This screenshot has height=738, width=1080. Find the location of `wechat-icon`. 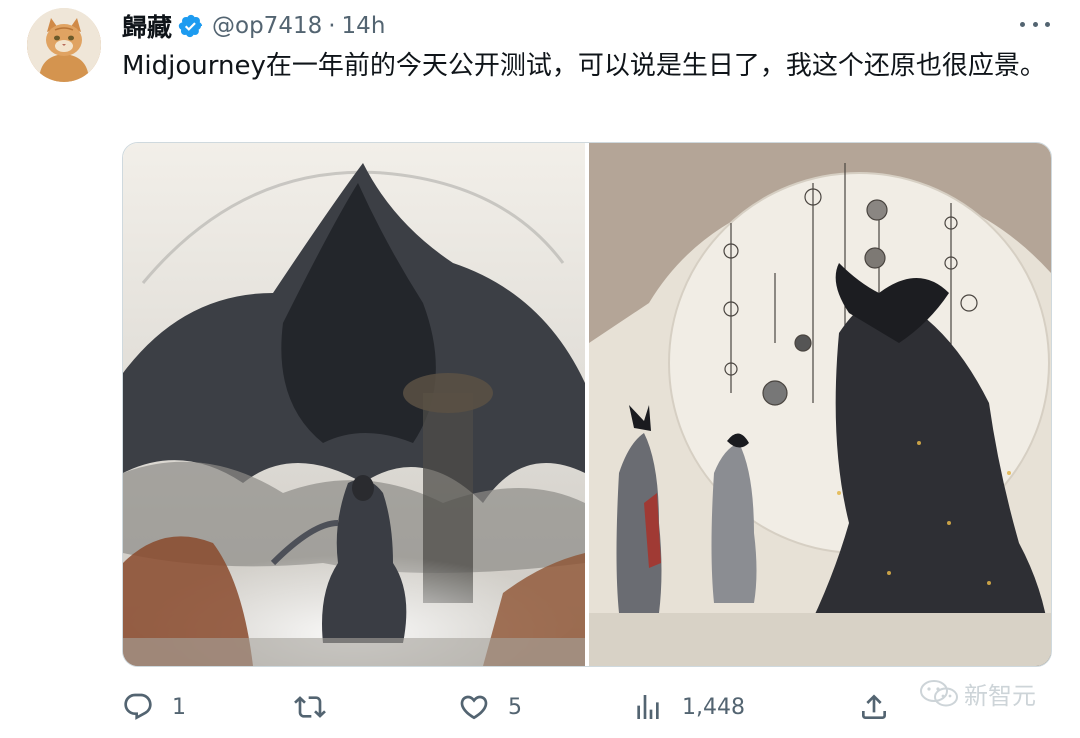

wechat-icon is located at coordinates (941, 694).